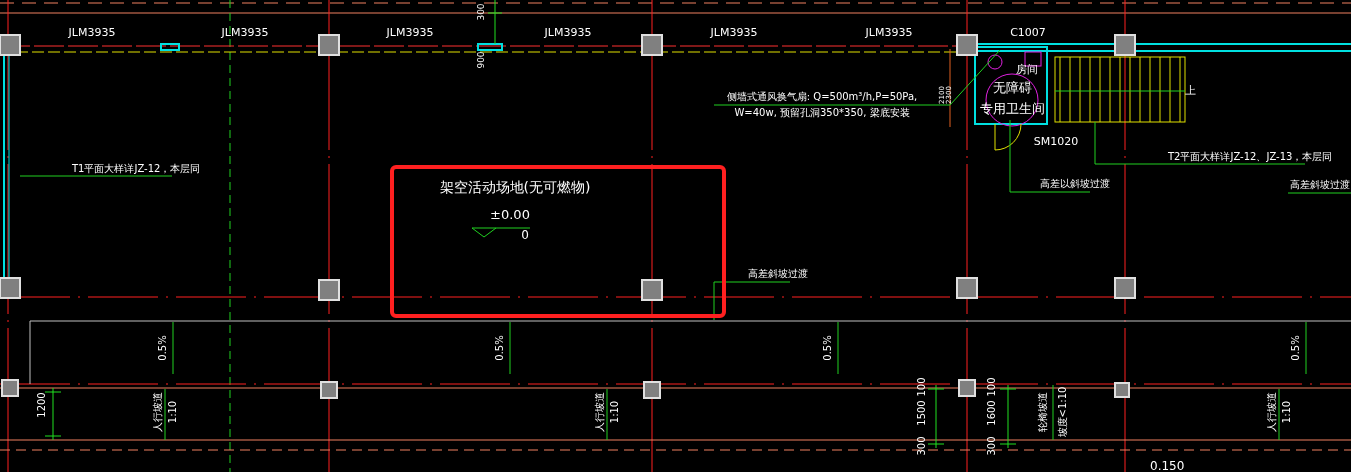 The height and width of the screenshot is (472, 1351). What do you see at coordinates (515, 187) in the screenshot?
I see `area-title: 架空活动场地(无可燃物)` at bounding box center [515, 187].